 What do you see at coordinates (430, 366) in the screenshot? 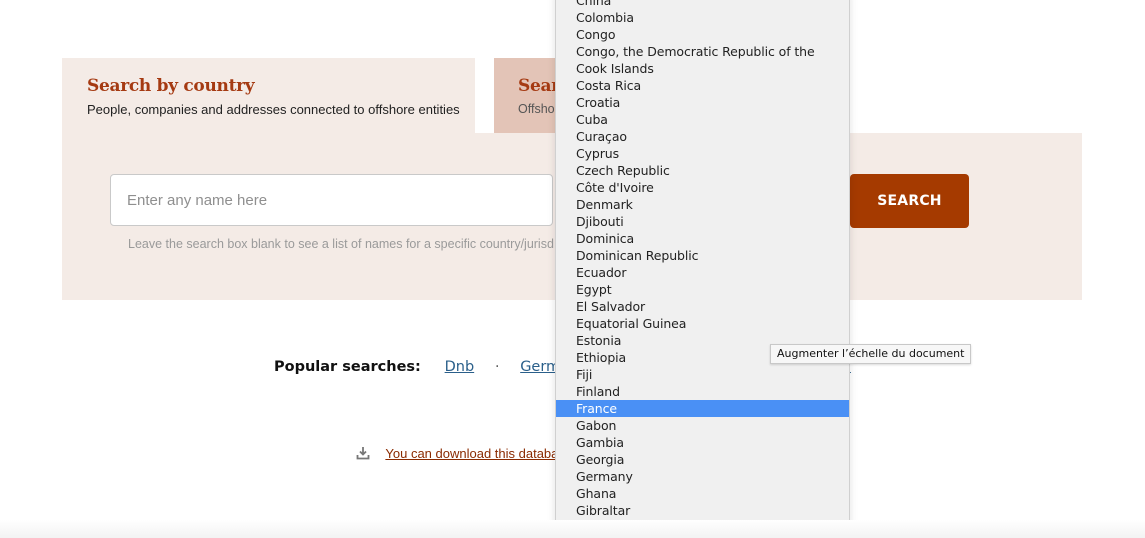
I see `popular-searches: Popular searches: Dnb · Germany` at bounding box center [430, 366].